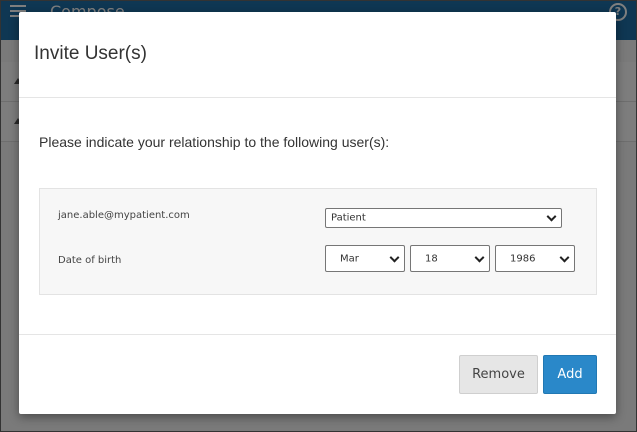  Describe the element at coordinates (570, 374) in the screenshot. I see `add-button: Add` at that location.